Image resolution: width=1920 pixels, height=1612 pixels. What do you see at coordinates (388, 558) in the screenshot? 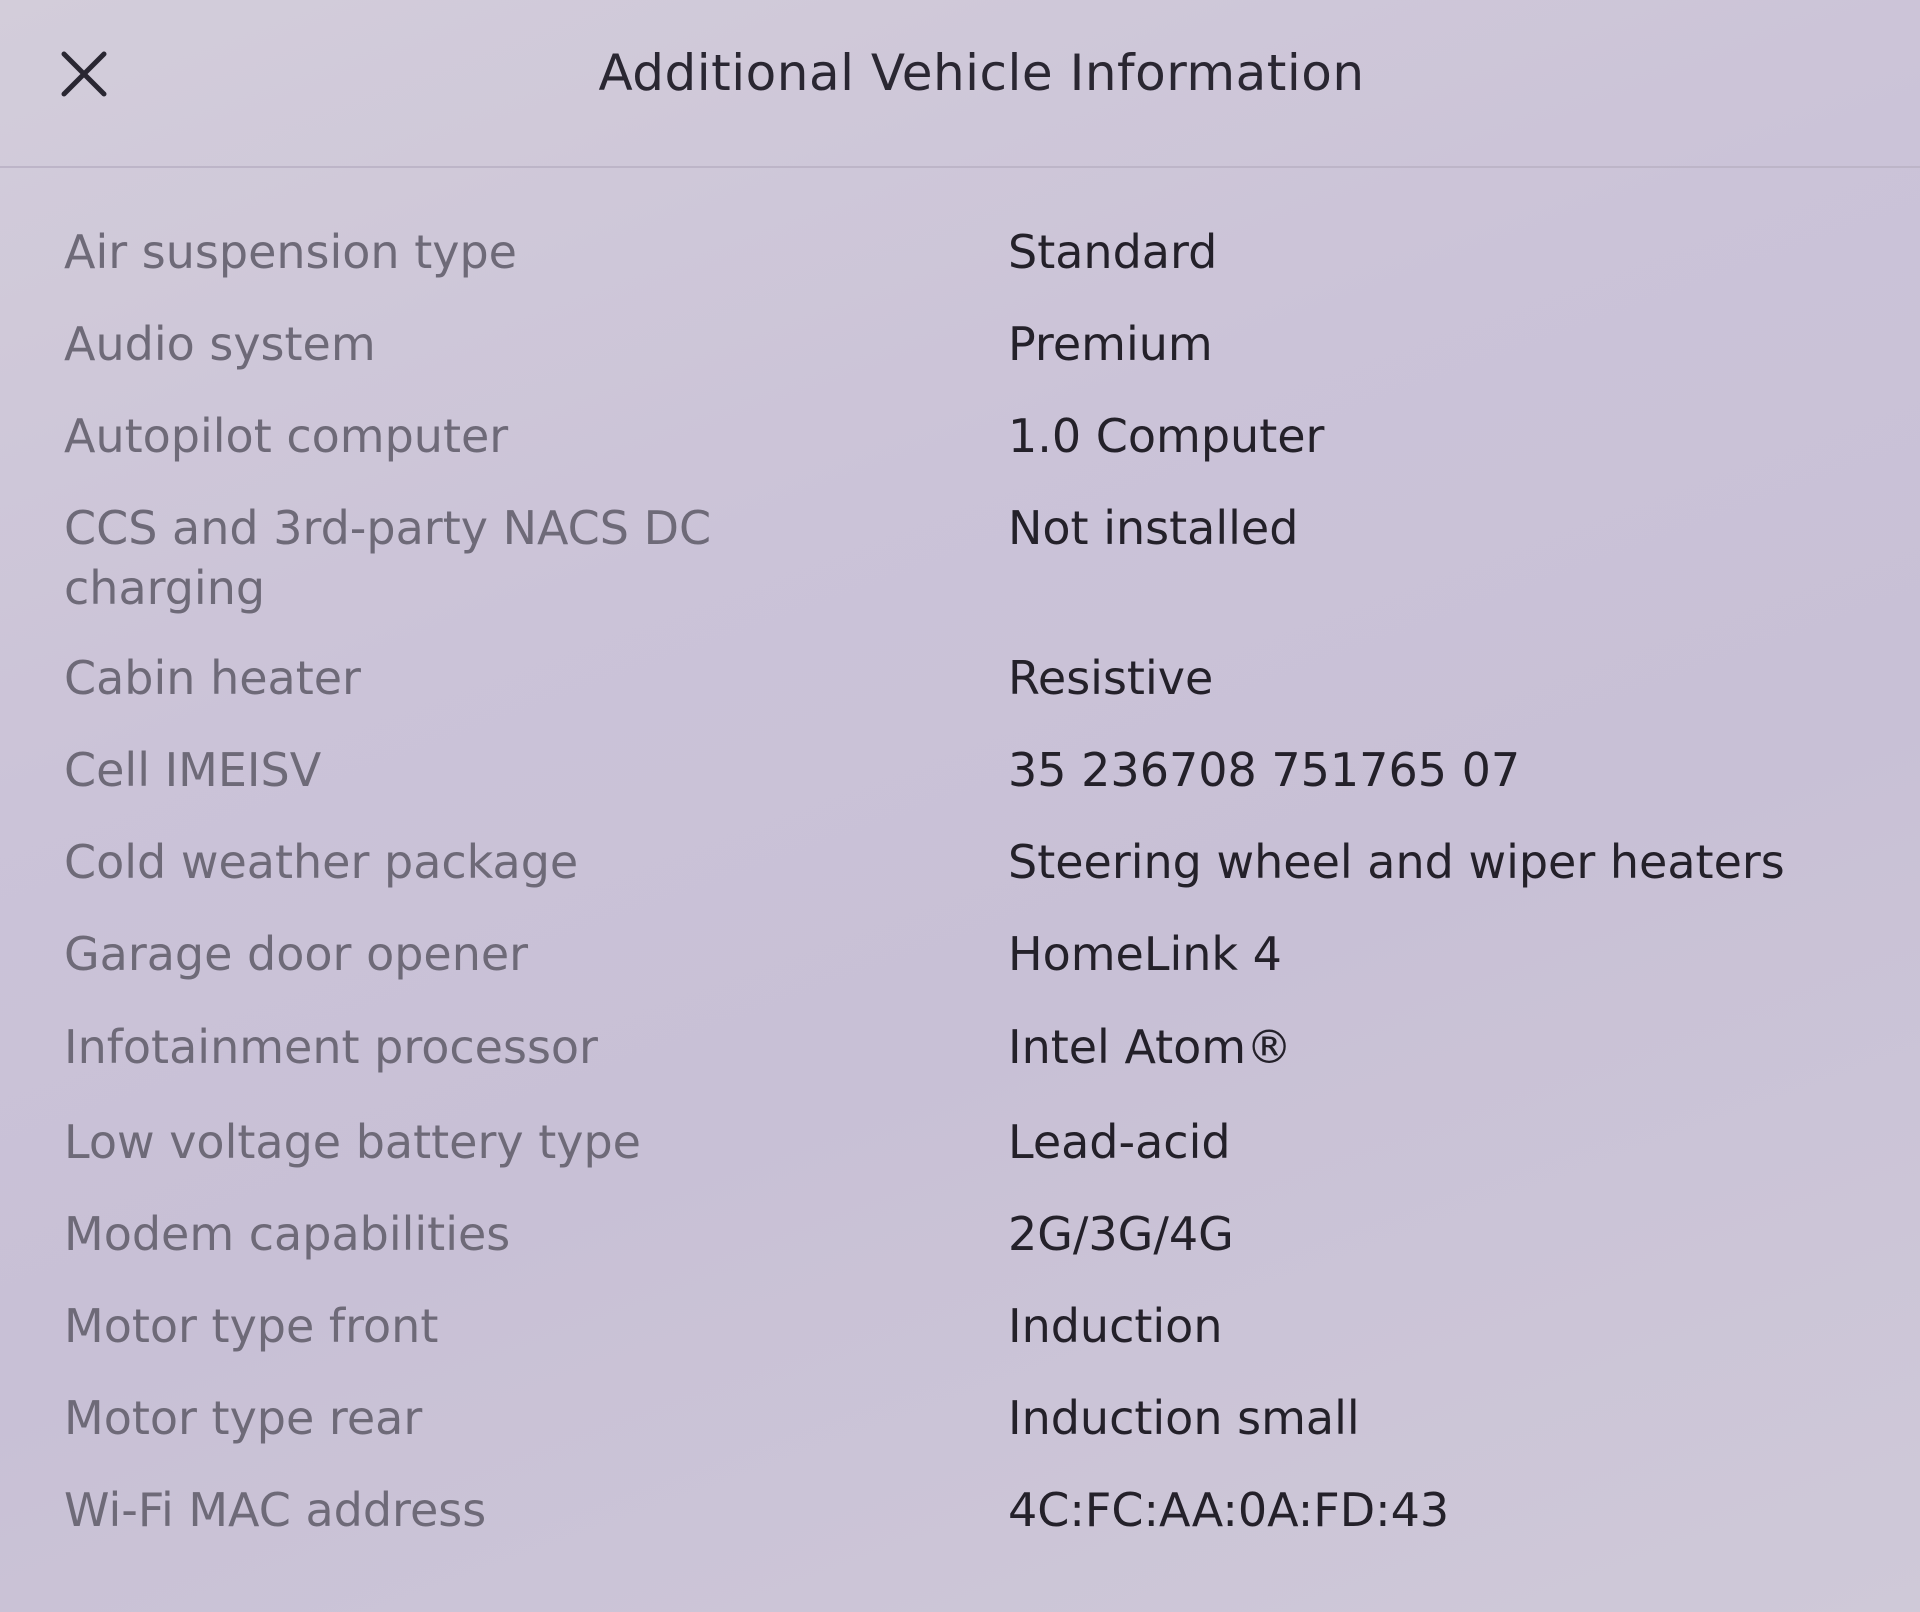
I see `info-row-label: CCS and 3rd-party NACS DC charging` at bounding box center [388, 558].